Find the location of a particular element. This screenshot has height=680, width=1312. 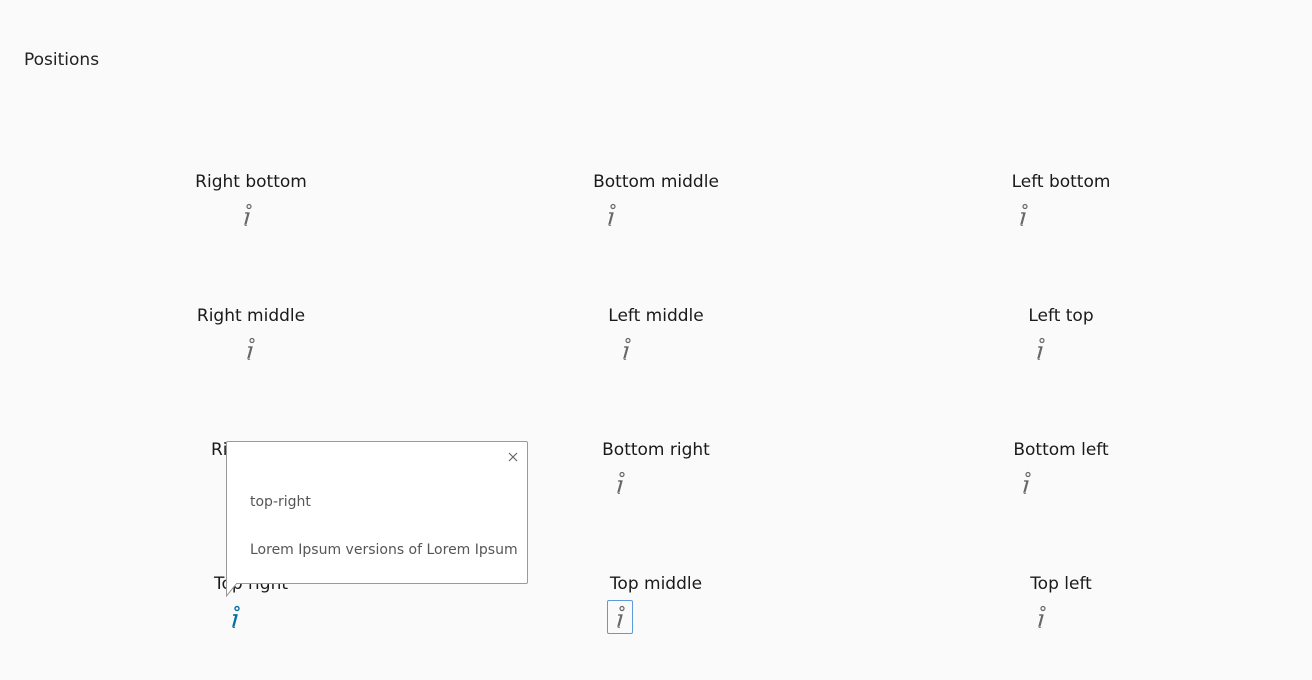

position-label: Bottom right is located at coordinates (656, 450).